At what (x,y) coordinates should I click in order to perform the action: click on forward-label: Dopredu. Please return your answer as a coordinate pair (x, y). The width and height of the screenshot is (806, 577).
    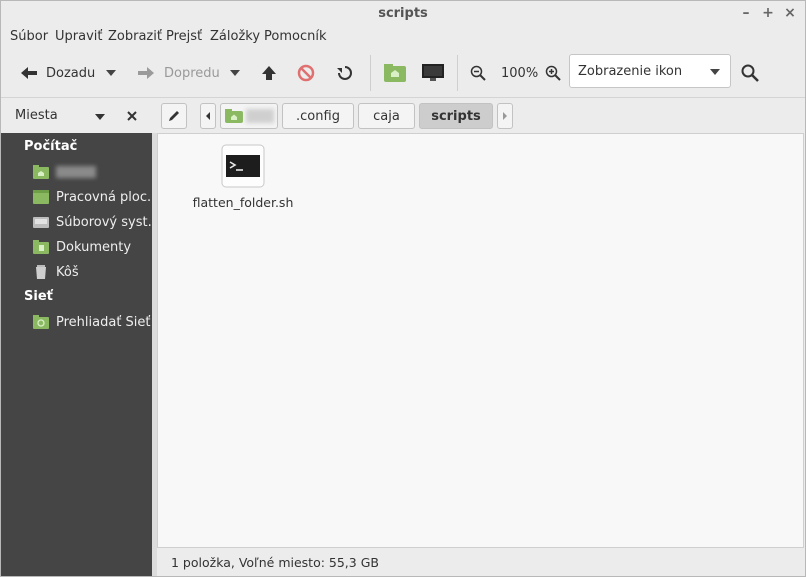
    Looking at the image, I should click on (192, 73).